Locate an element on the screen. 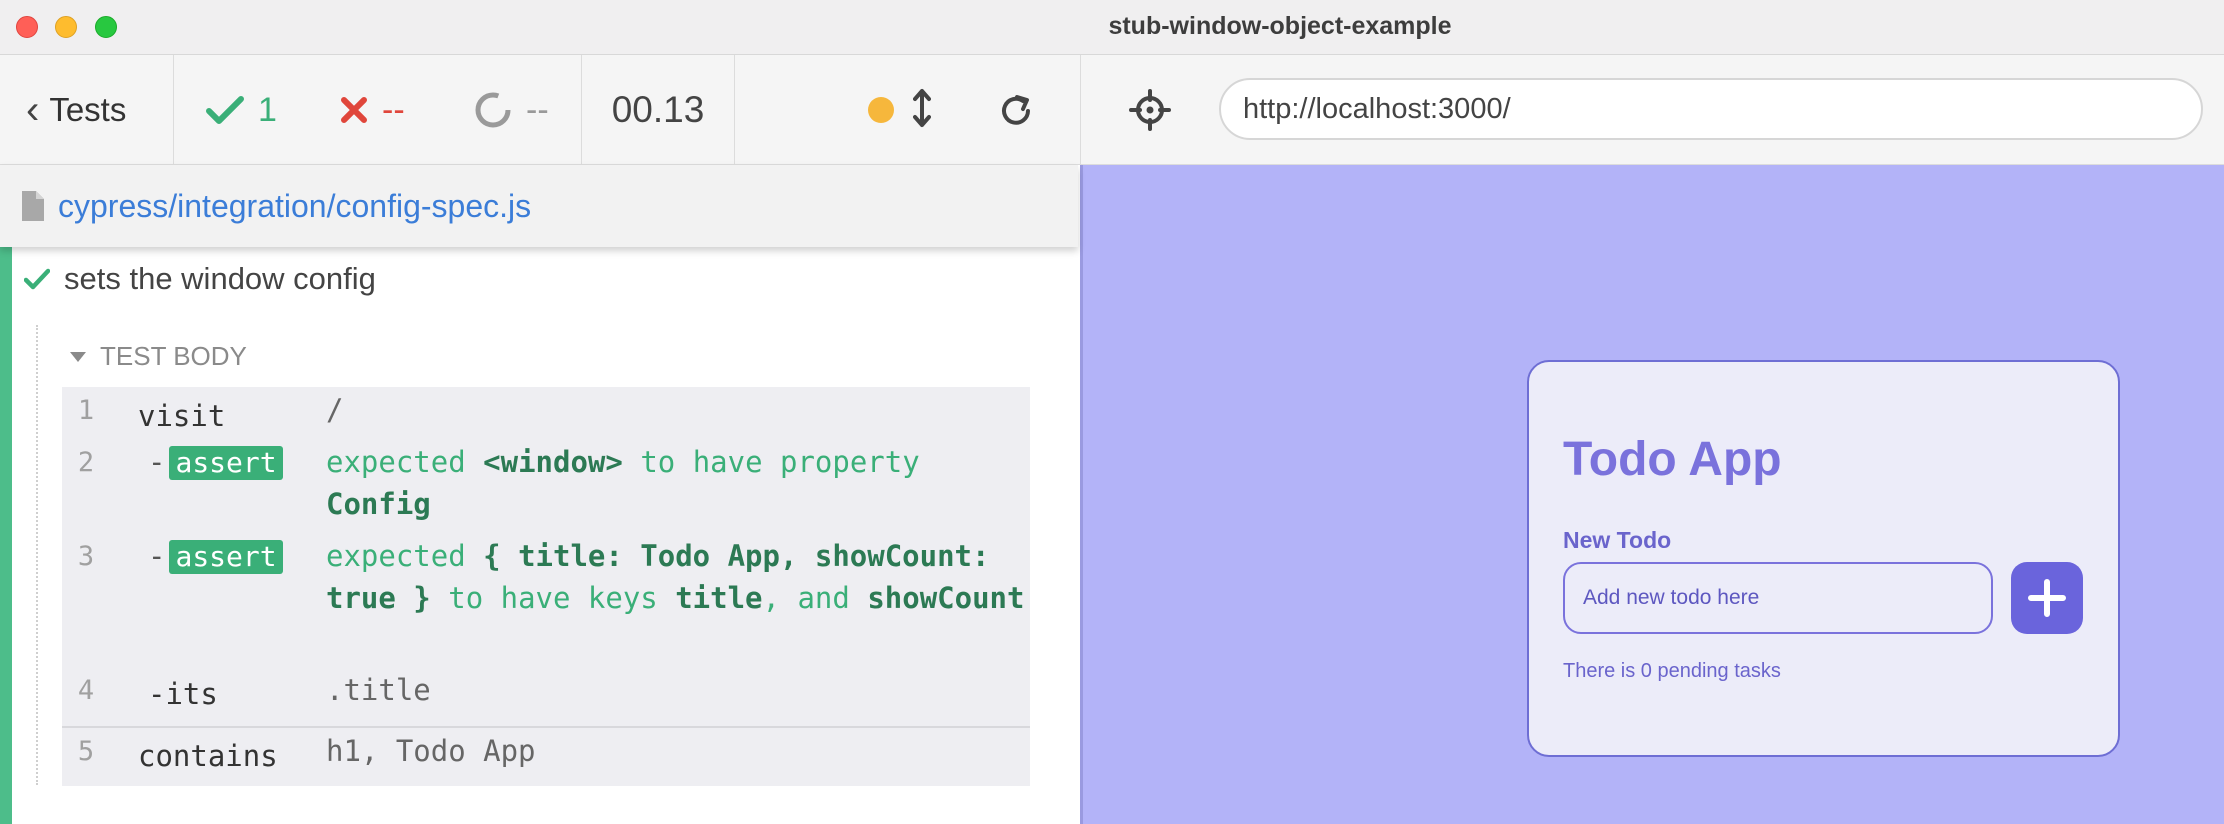 The width and height of the screenshot is (2224, 824). x-icon is located at coordinates (354, 110).